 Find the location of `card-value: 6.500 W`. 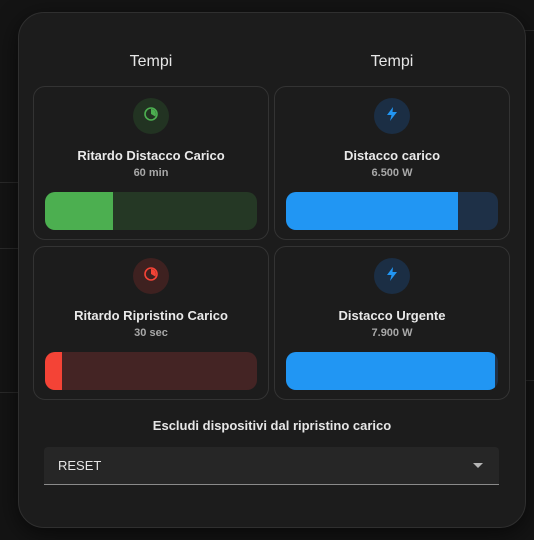

card-value: 6.500 W is located at coordinates (392, 173).